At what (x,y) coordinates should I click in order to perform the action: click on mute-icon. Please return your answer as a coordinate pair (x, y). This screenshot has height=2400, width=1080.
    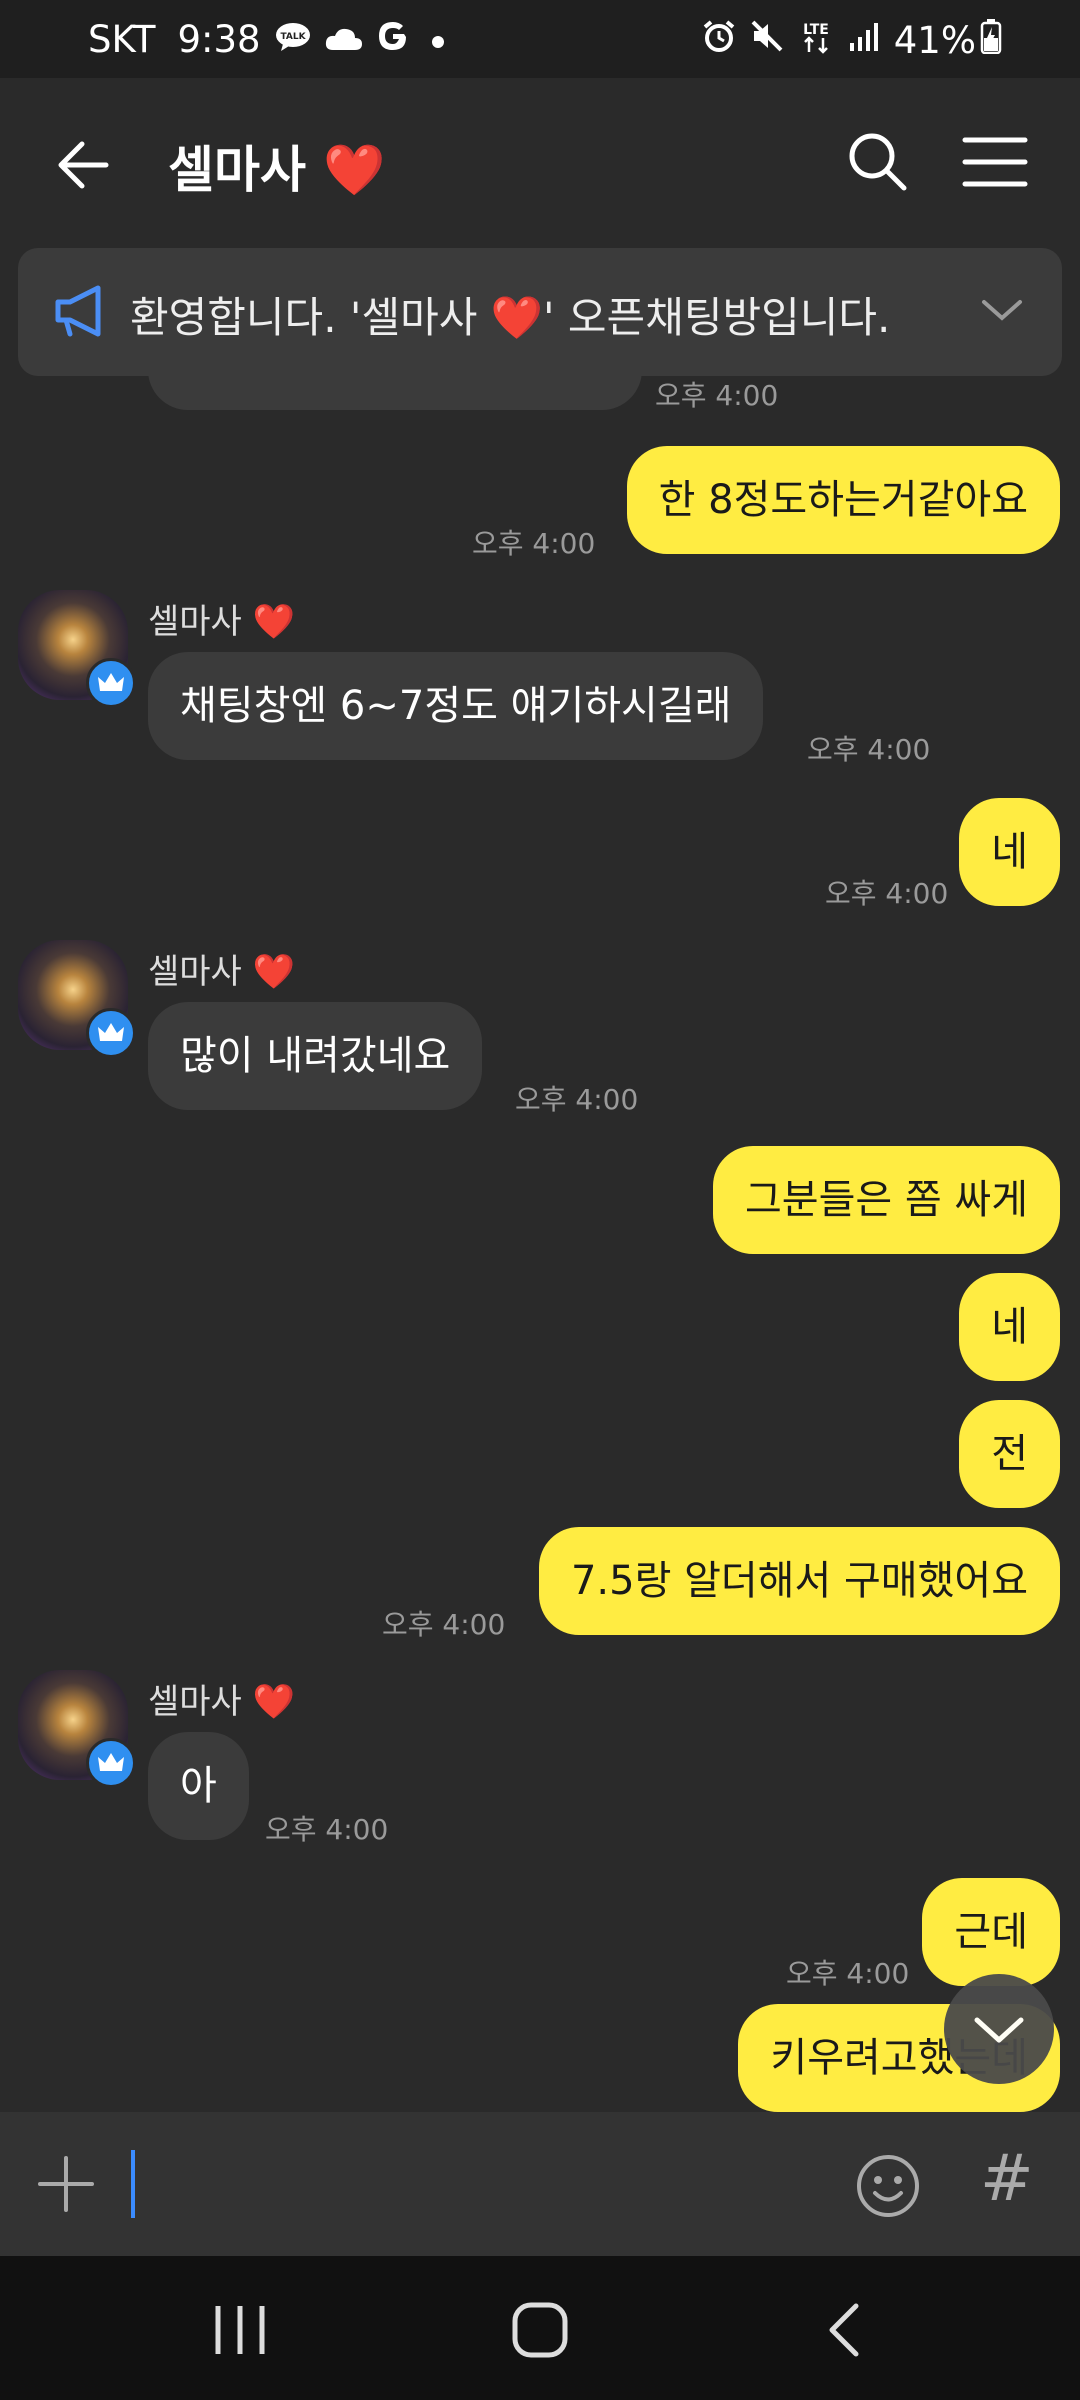
    Looking at the image, I should click on (767, 40).